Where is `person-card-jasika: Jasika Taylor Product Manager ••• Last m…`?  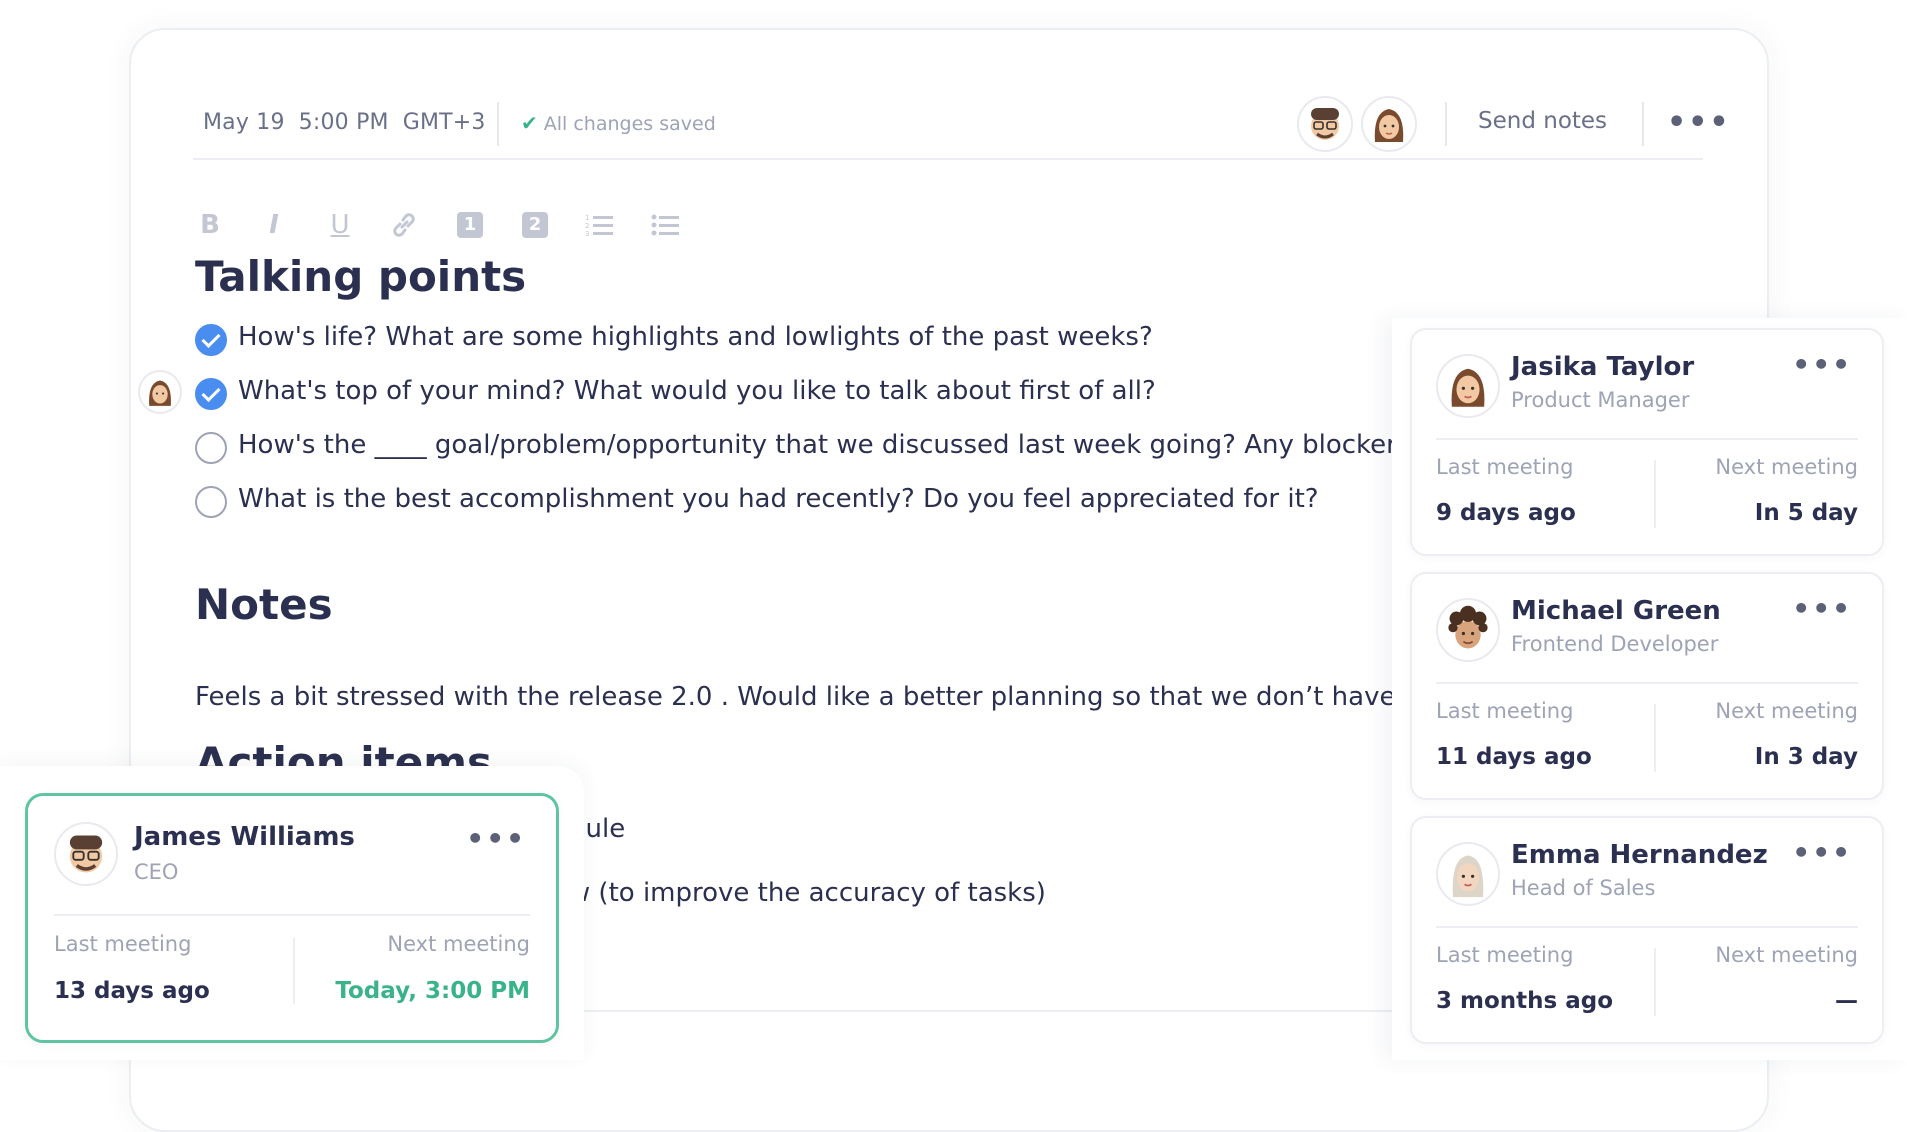 person-card-jasika: Jasika Taylor Product Manager ••• Last m… is located at coordinates (1647, 442).